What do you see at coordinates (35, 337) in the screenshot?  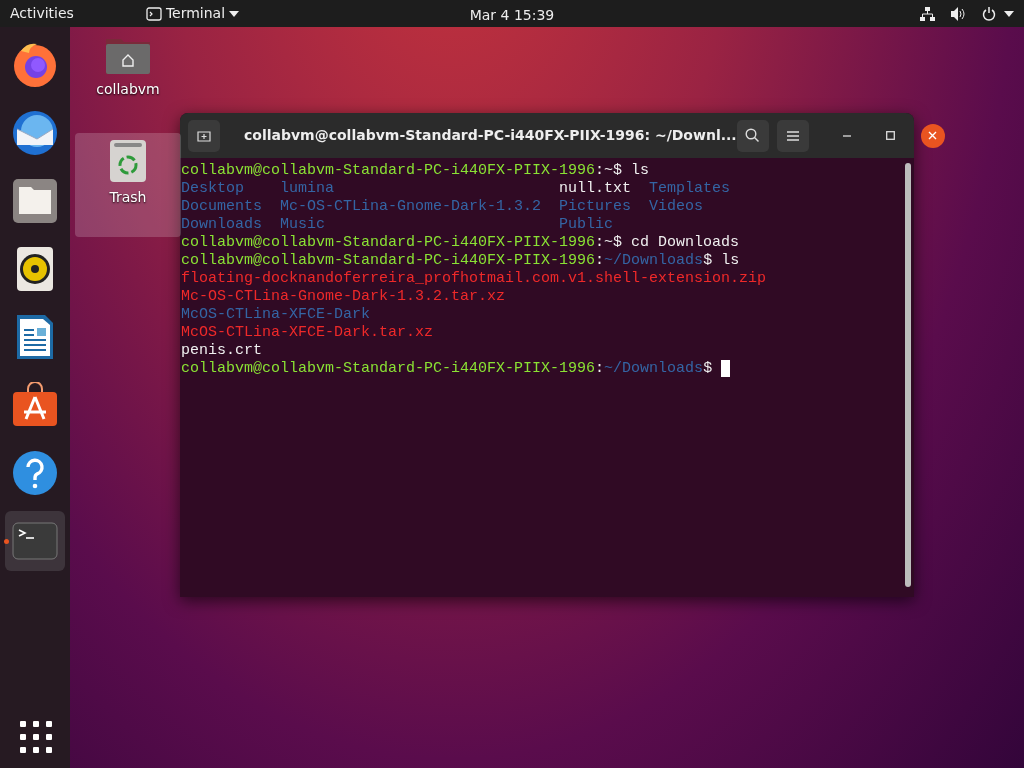 I see `document-icon` at bounding box center [35, 337].